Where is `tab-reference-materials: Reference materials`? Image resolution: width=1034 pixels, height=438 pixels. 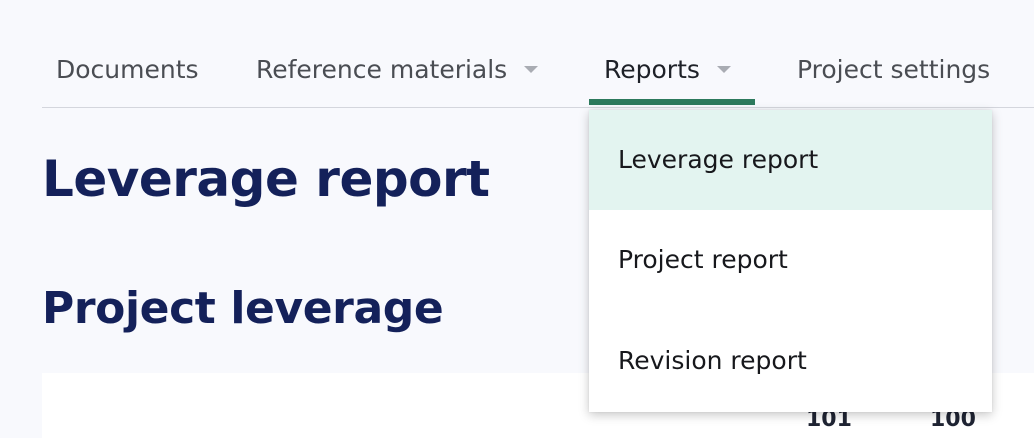 tab-reference-materials: Reference materials is located at coordinates (397, 70).